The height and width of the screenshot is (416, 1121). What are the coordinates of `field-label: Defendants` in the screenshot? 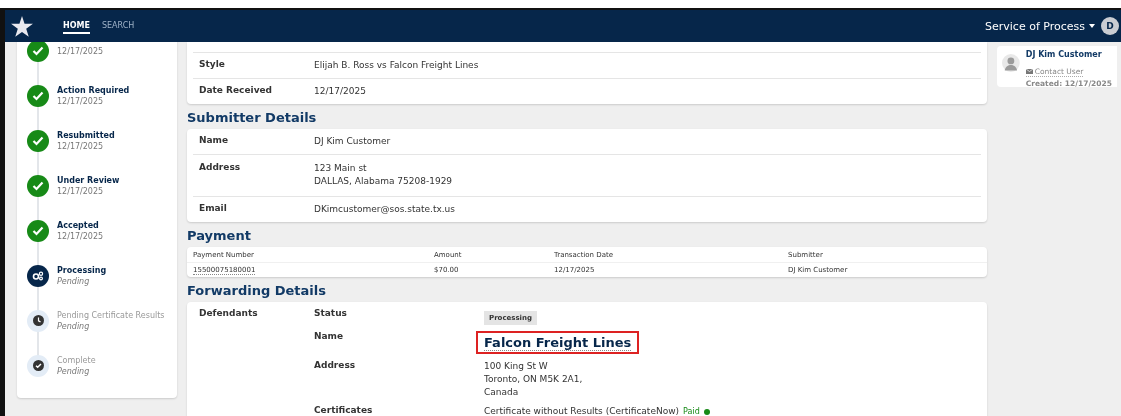 It's located at (229, 313).